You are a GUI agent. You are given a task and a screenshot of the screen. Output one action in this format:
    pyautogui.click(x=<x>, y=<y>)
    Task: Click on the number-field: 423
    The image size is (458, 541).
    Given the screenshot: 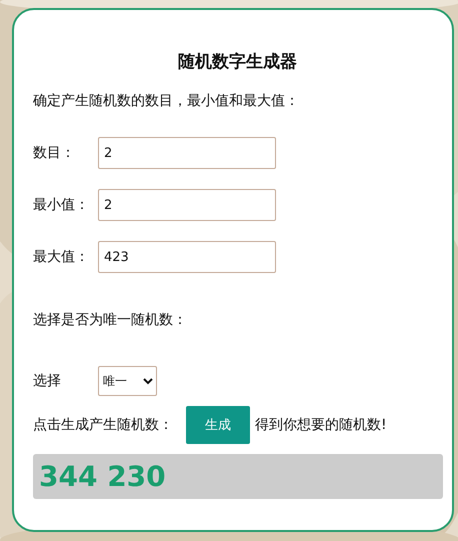 What is the action you would take?
    pyautogui.click(x=187, y=257)
    